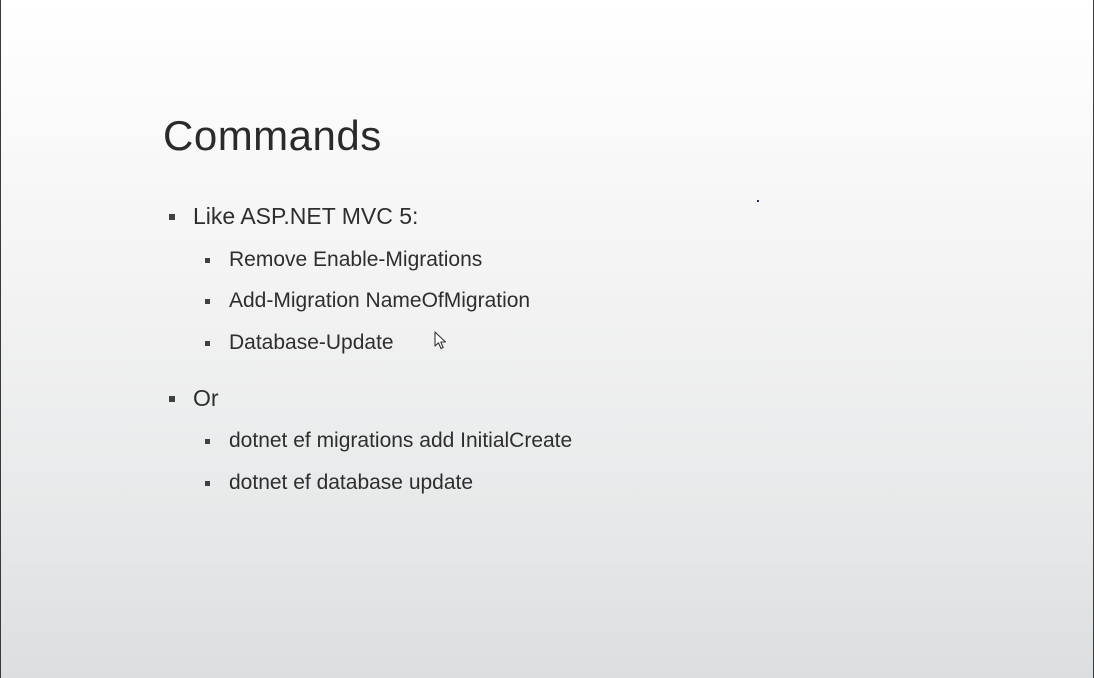 This screenshot has height=678, width=1094. I want to click on sub-bullet-label: dotnet ef database update, so click(351, 482).